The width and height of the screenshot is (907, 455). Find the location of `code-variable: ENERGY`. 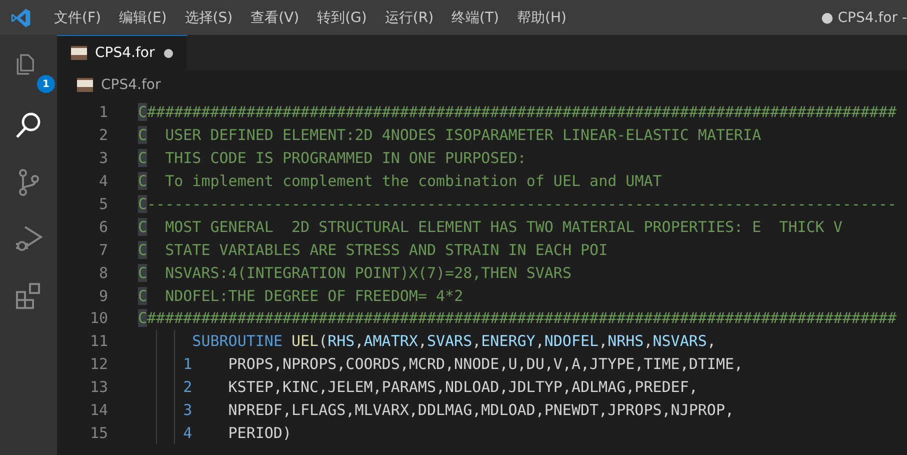

code-variable: ENERGY is located at coordinates (508, 341).